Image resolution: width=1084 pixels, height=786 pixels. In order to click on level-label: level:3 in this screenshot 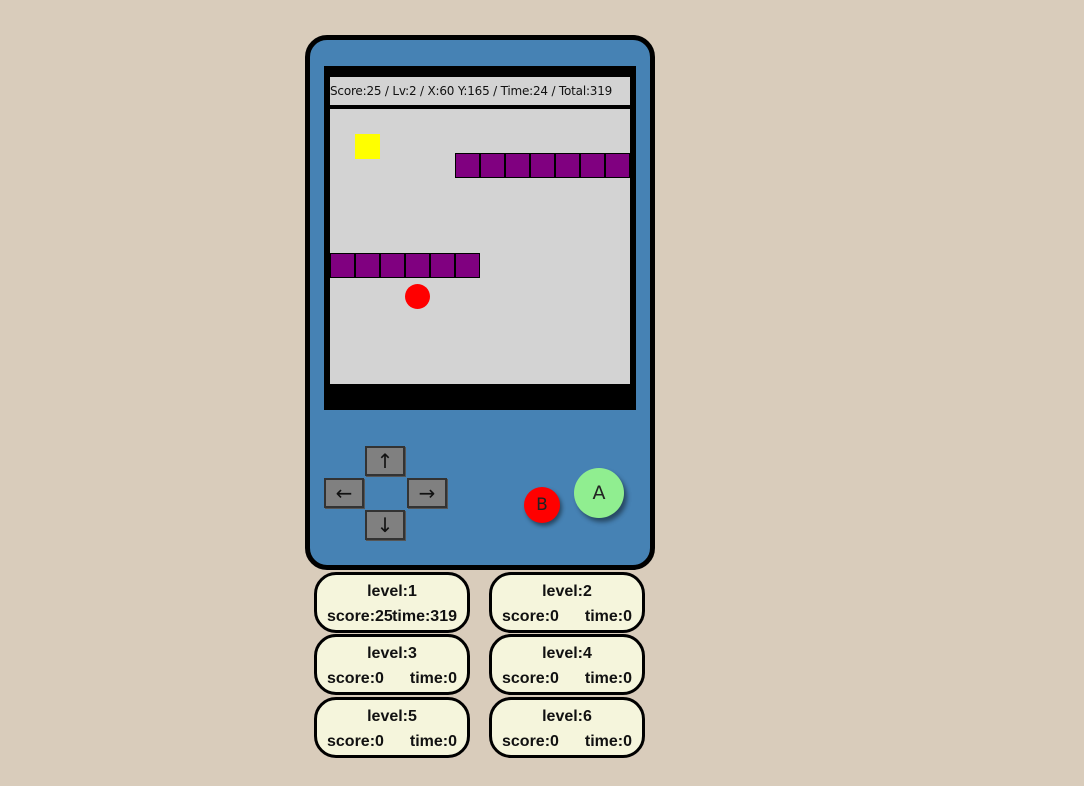, I will do `click(392, 653)`.